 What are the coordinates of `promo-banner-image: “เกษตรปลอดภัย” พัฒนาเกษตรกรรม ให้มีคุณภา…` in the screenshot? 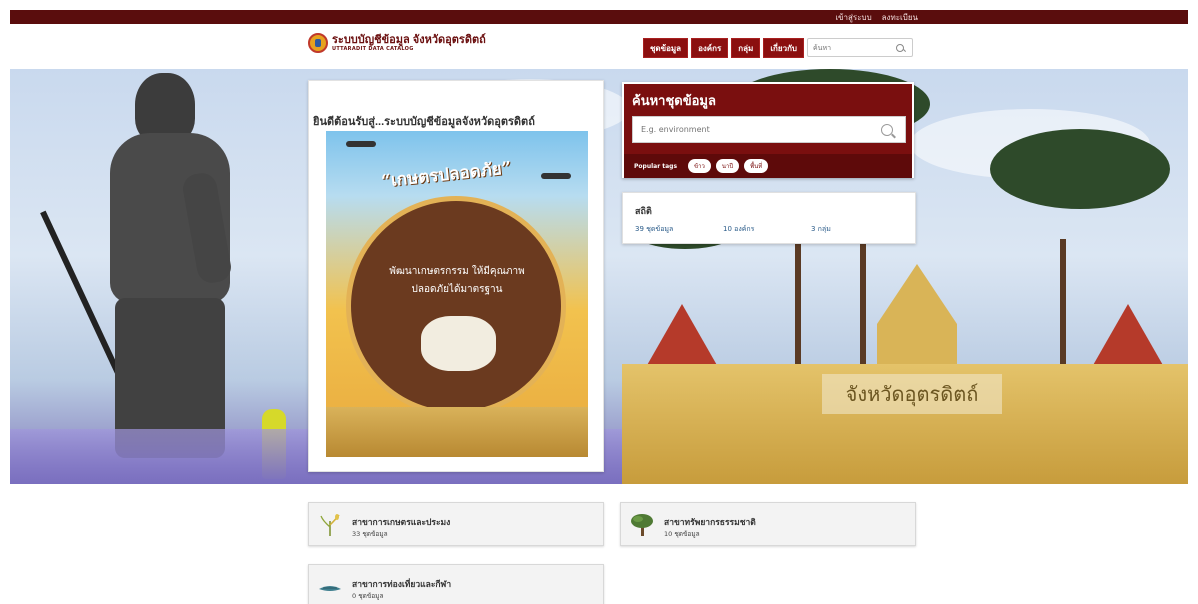 It's located at (457, 294).